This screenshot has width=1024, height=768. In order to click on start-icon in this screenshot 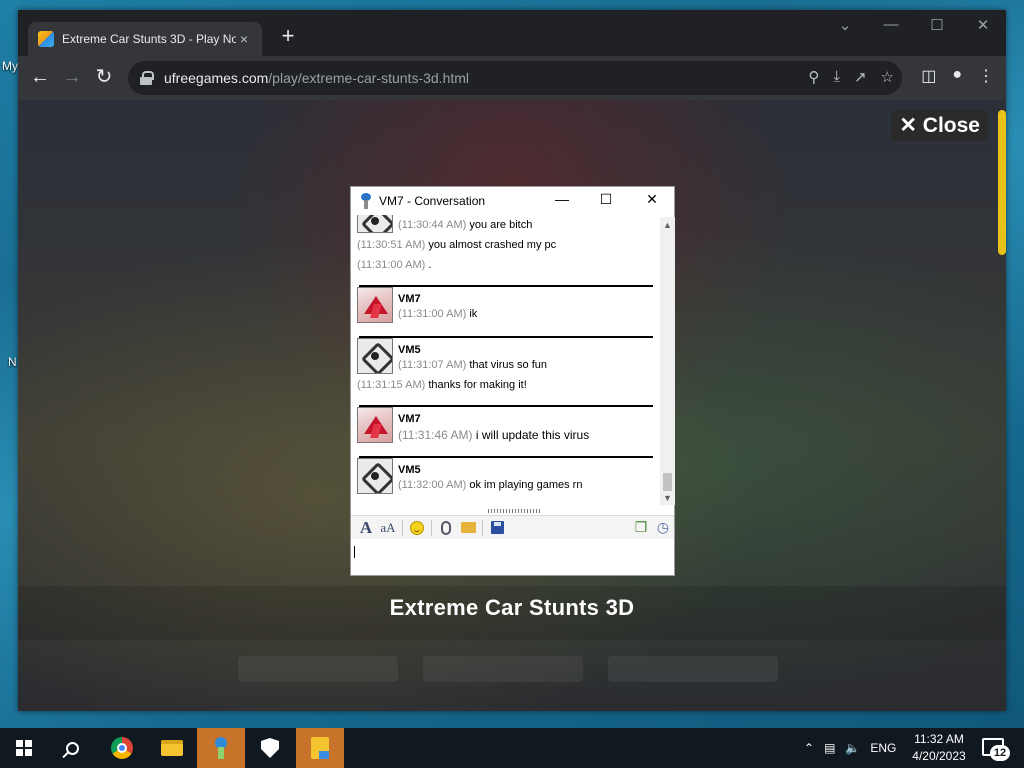, I will do `click(24, 748)`.